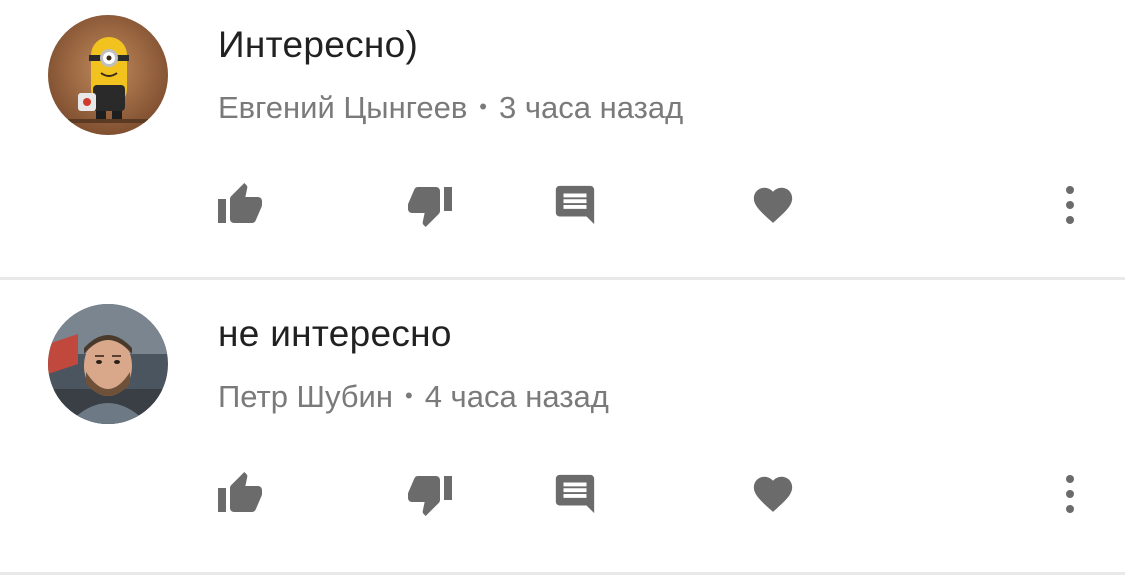 The height and width of the screenshot is (579, 1125). I want to click on author-name: Петр Шубин, so click(305, 396).